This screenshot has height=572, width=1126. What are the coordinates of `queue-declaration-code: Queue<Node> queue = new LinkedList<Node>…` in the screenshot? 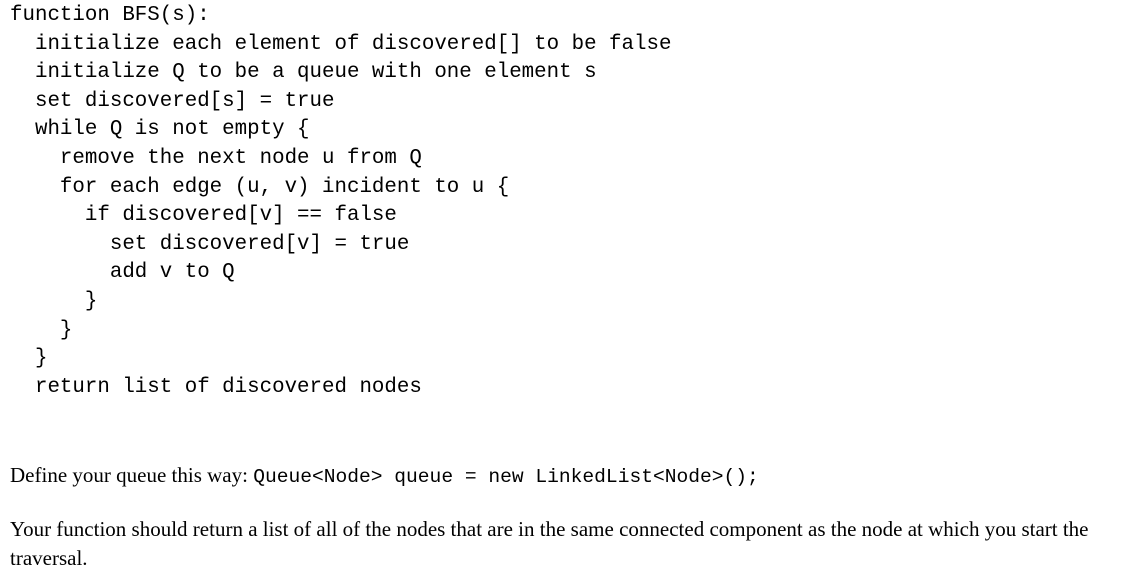 It's located at (506, 477).